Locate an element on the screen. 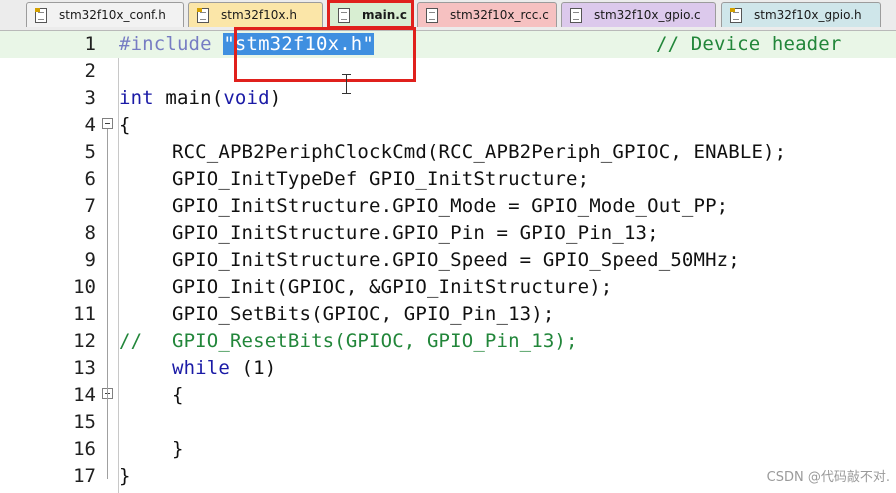 The width and height of the screenshot is (896, 493). code-text: GPIO_Init(GPIOC, &GPIO_InitStructure); is located at coordinates (392, 287).